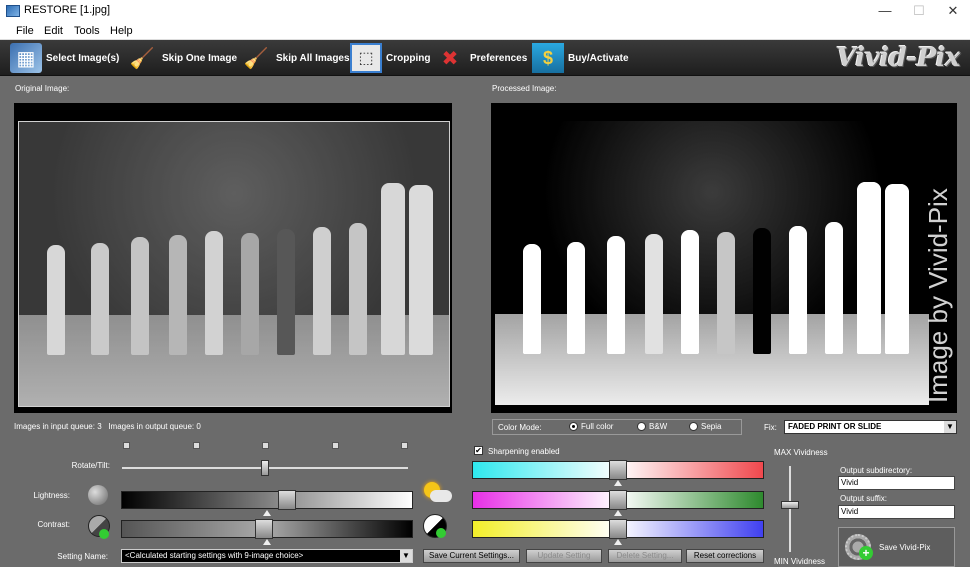 This screenshot has height=567, width=970. I want to click on save-vivid-pix-label: Save Vivid-Pix, so click(905, 547).